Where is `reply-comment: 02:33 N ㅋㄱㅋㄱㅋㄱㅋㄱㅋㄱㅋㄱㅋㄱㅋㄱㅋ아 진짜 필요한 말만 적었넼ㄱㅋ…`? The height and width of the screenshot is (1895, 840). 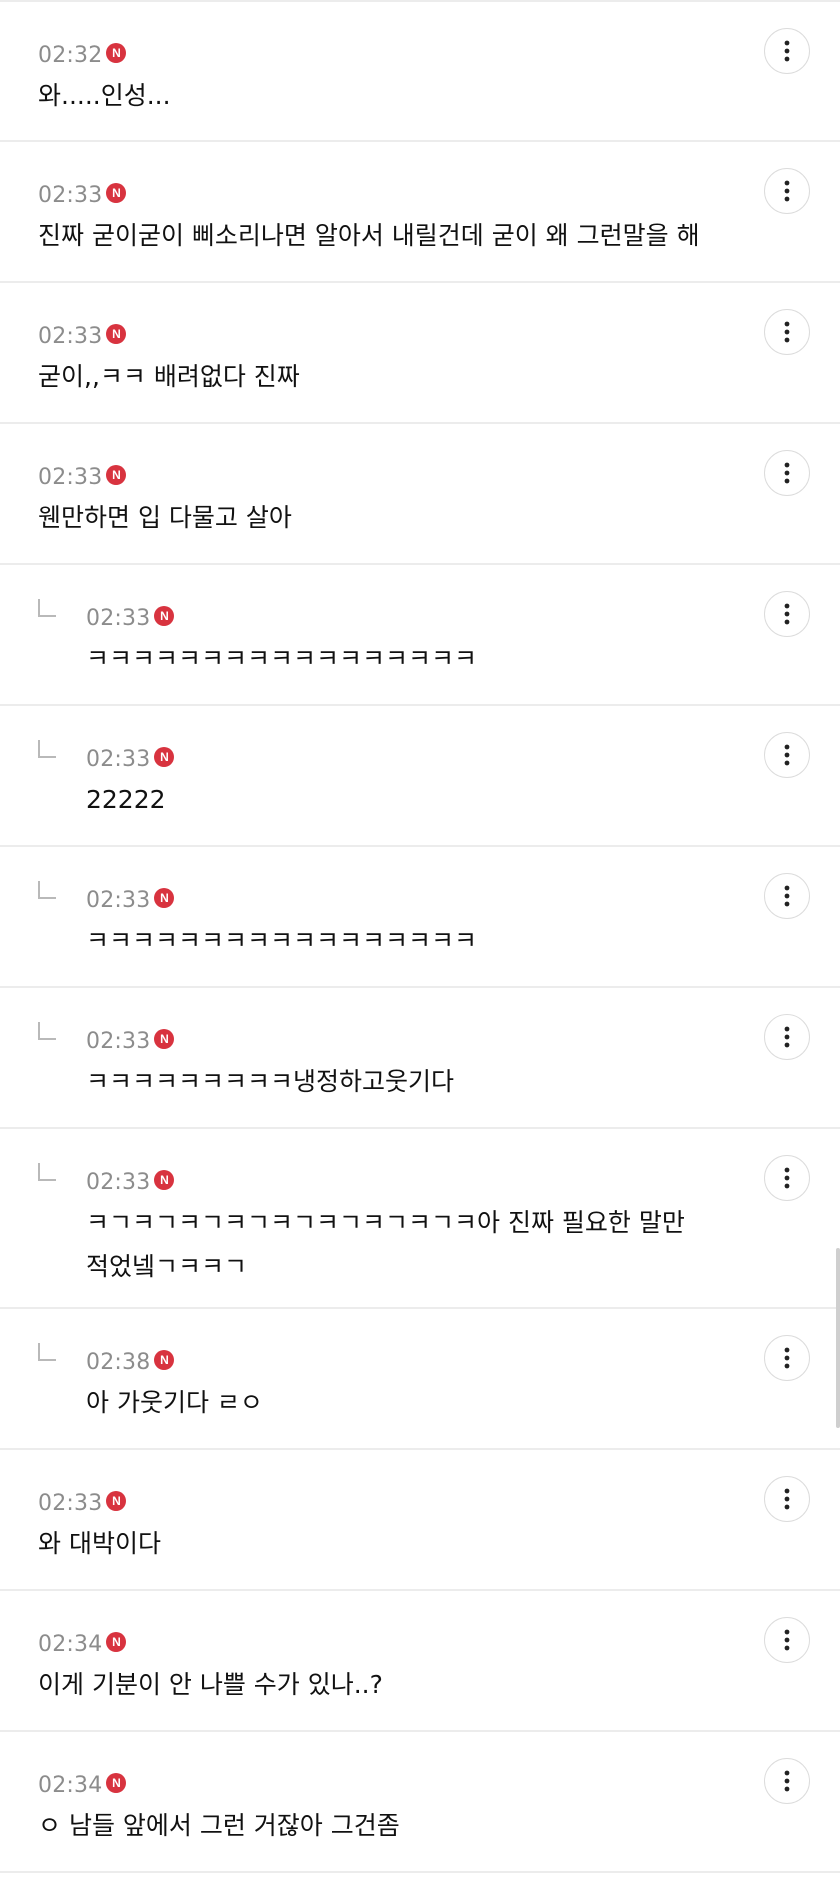
reply-comment: 02:33 N ㅋㄱㅋㄱㅋㄱㅋㄱㅋㄱㅋㄱㅋㄱㅋㄱㅋ아 진짜 필요한 말만 적었넼ㄱㅋ… is located at coordinates (420, 1219).